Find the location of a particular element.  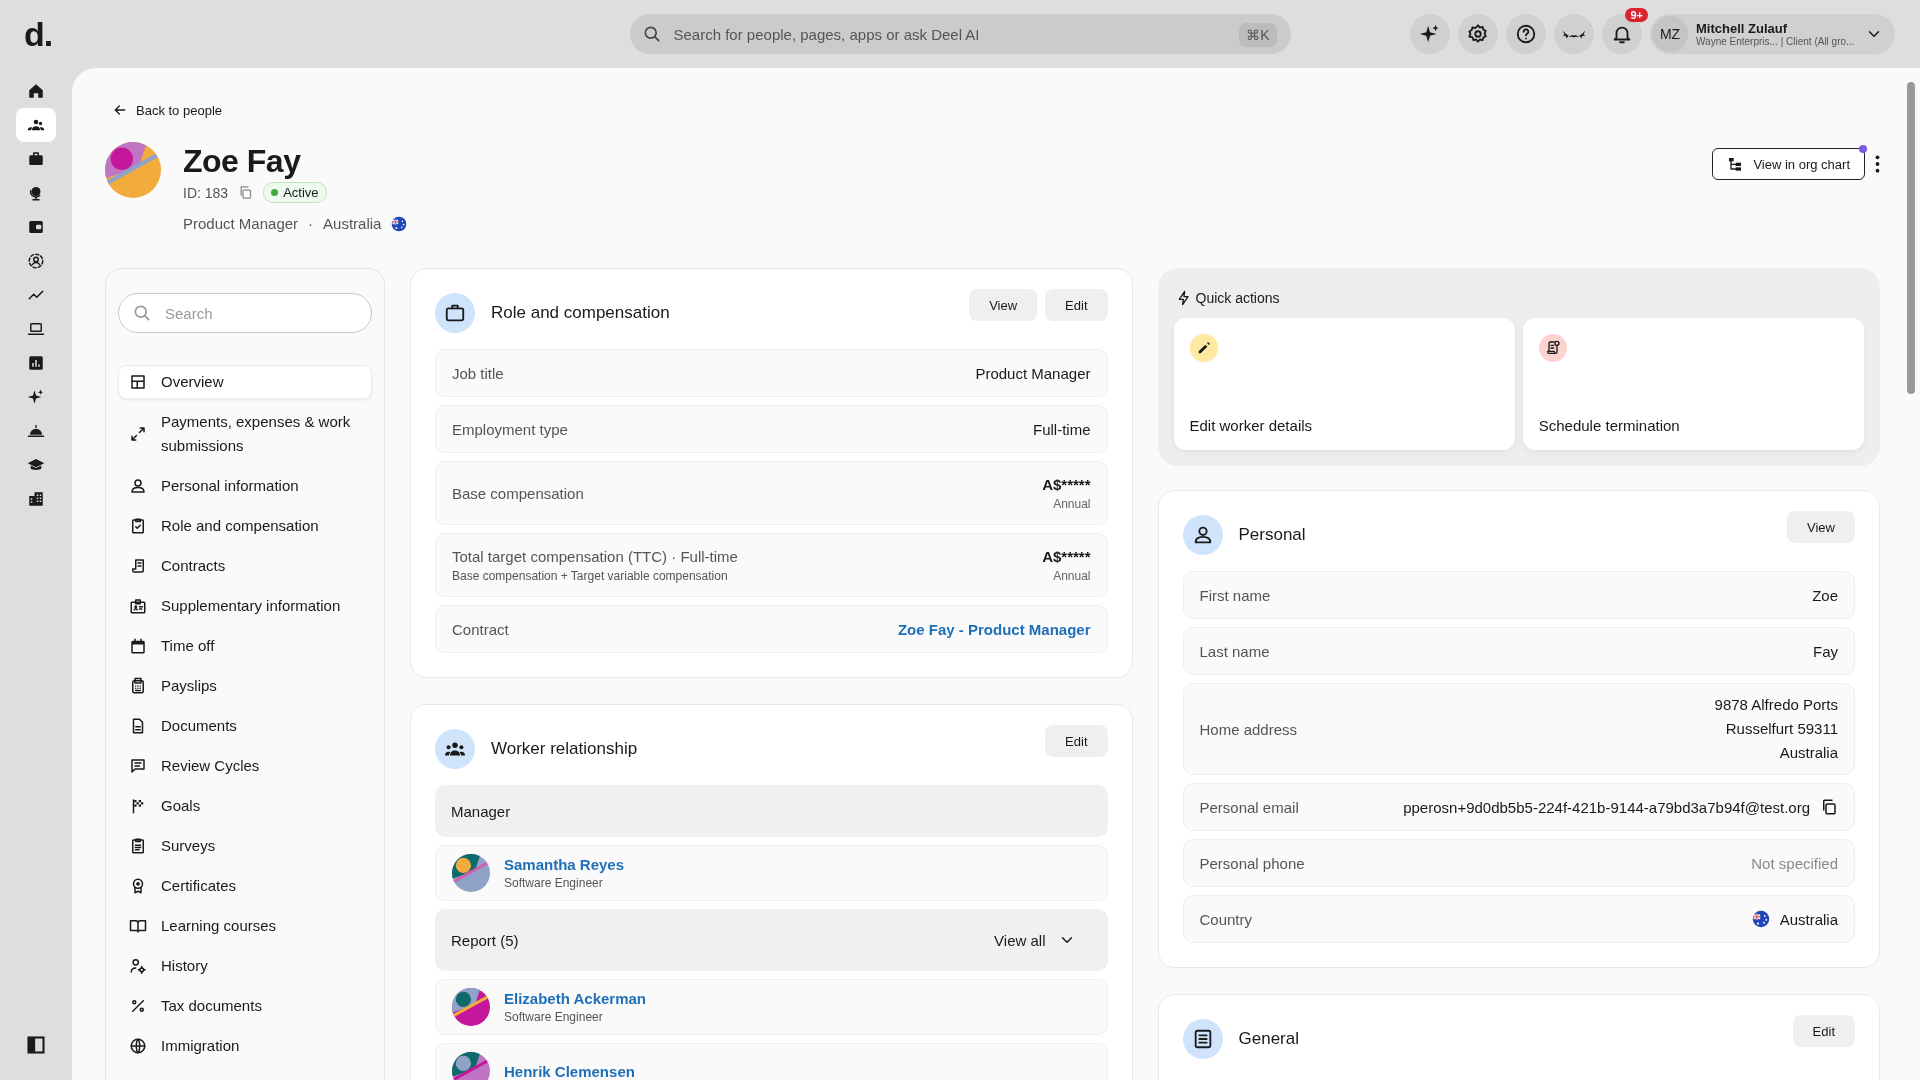

more-button is located at coordinates (1877, 164).